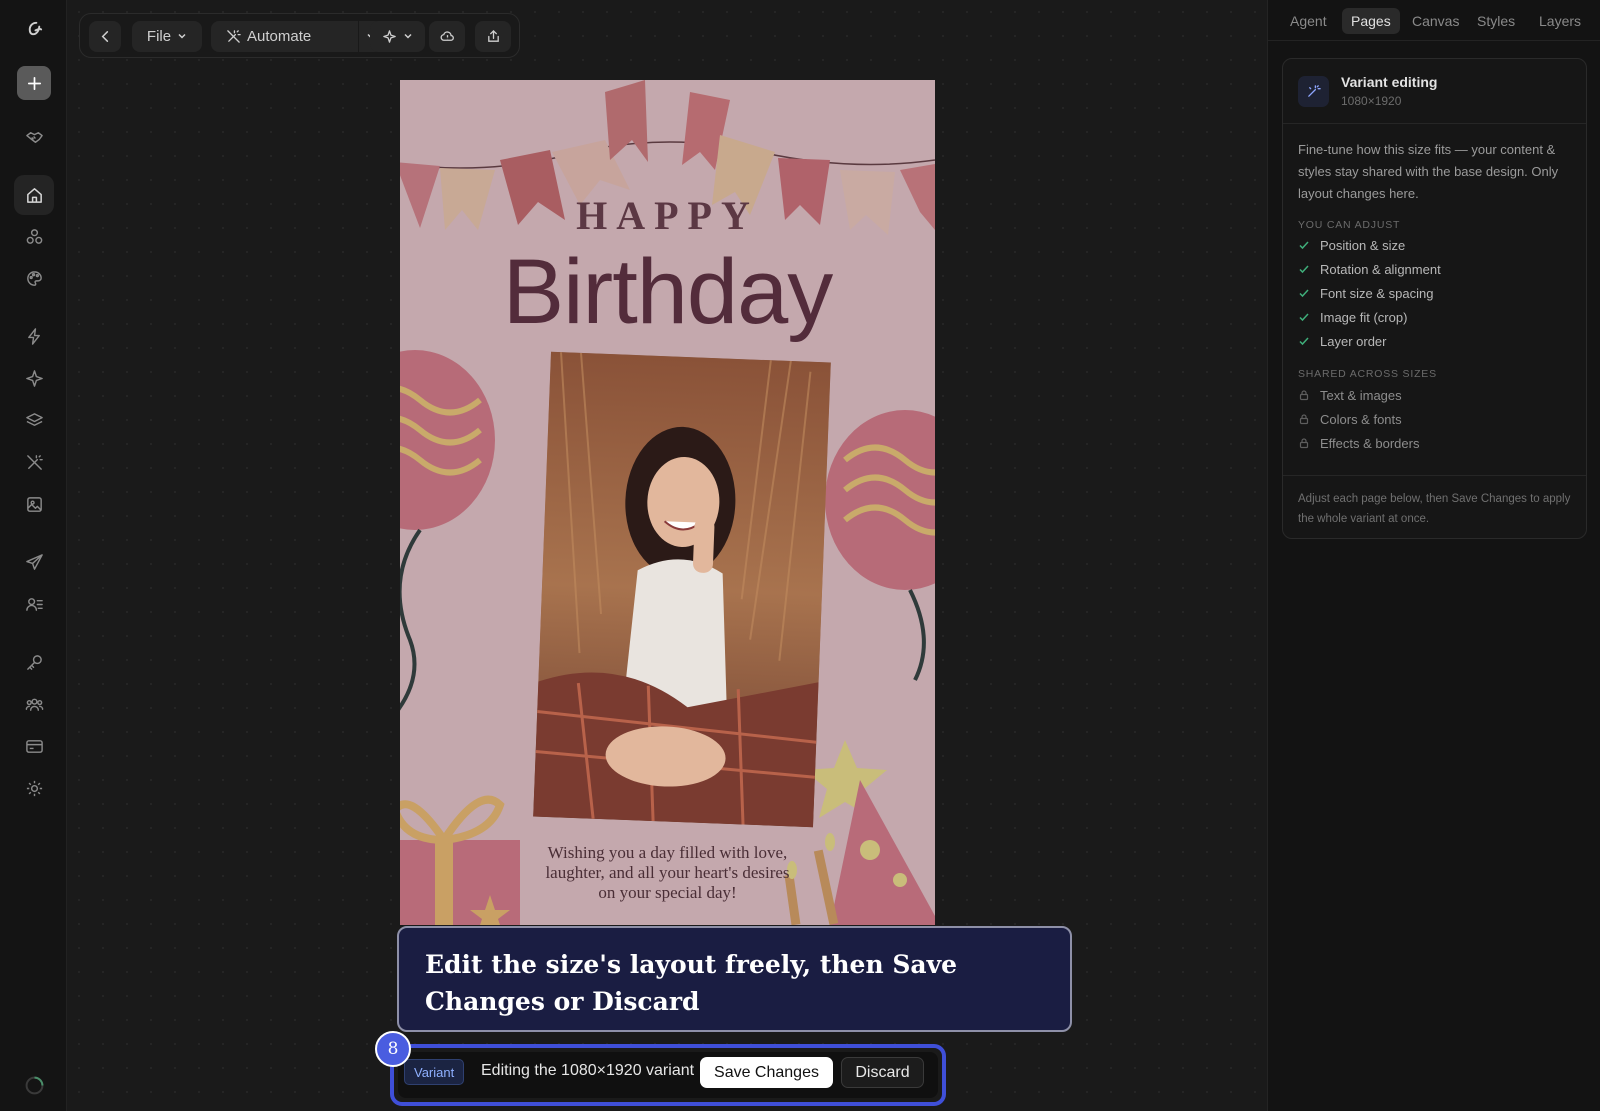  I want to click on file-menu-button: File, so click(167, 36).